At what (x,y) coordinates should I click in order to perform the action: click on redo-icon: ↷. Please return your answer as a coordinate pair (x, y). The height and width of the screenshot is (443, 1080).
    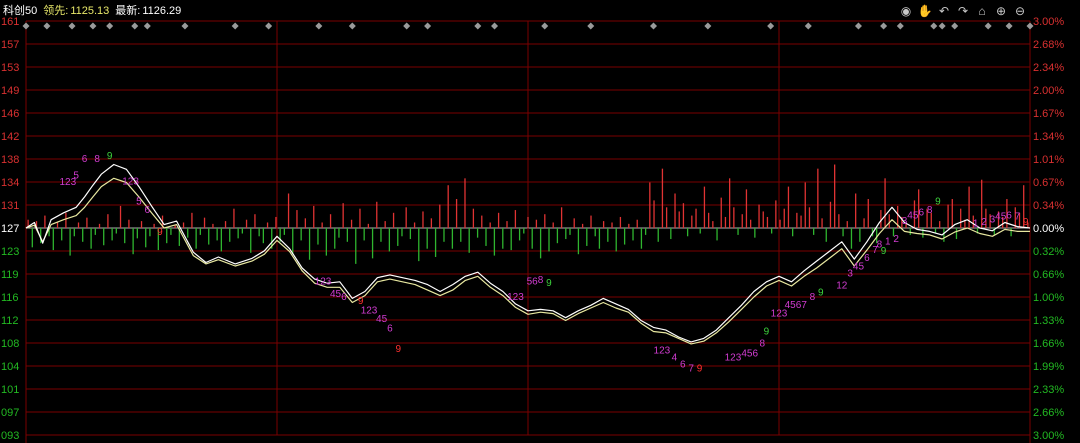
    Looking at the image, I should click on (963, 11).